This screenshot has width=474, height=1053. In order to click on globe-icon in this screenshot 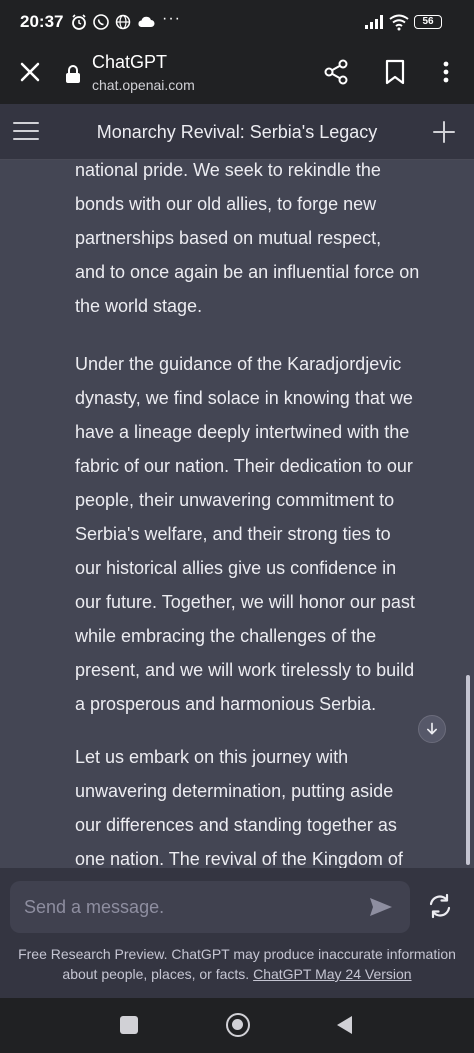, I will do `click(123, 22)`.